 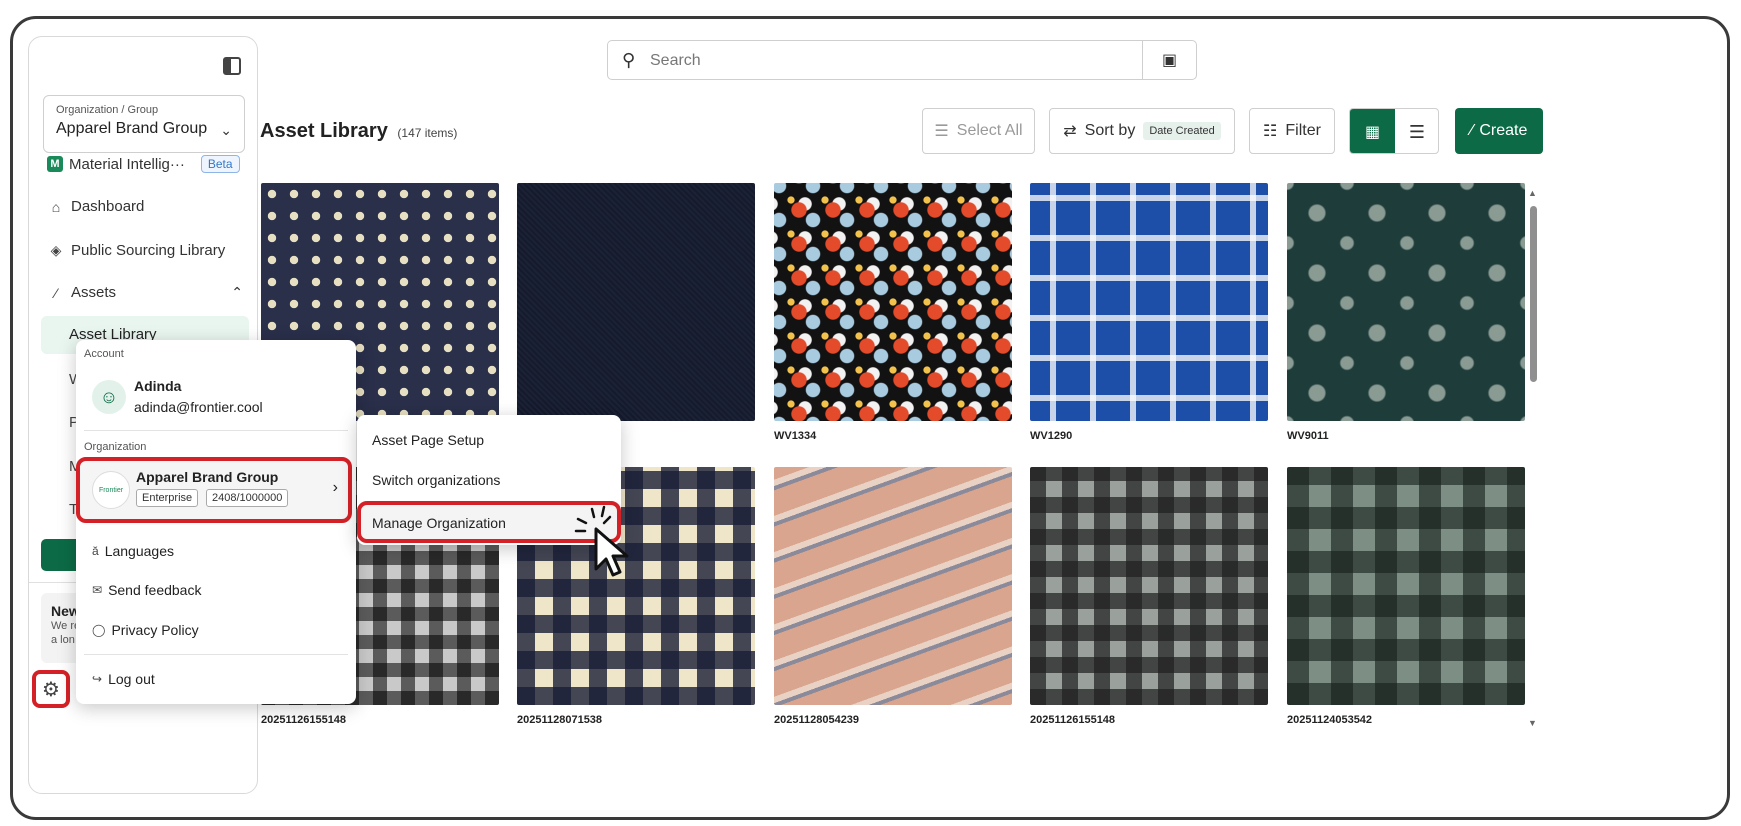 What do you see at coordinates (155, 590) in the screenshot?
I see `menu-item-label: Send feedback` at bounding box center [155, 590].